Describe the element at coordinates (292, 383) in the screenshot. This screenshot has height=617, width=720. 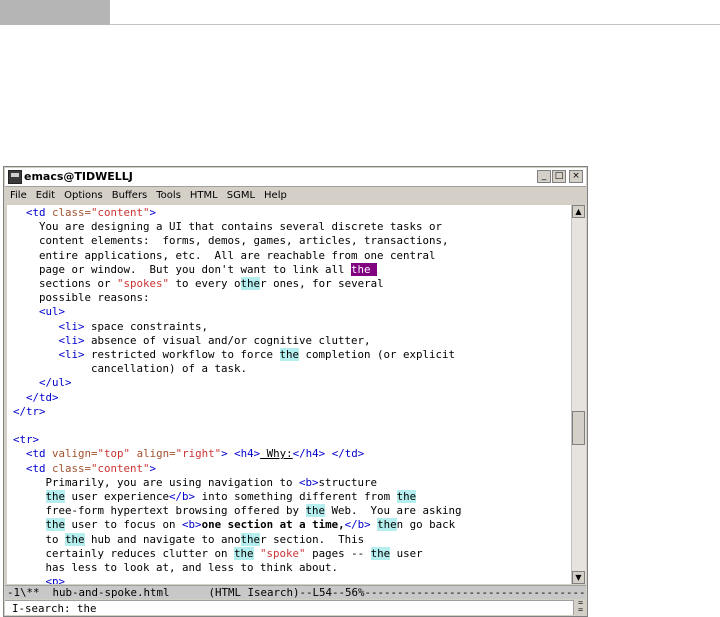
I see `code-line: </ul>` at that location.